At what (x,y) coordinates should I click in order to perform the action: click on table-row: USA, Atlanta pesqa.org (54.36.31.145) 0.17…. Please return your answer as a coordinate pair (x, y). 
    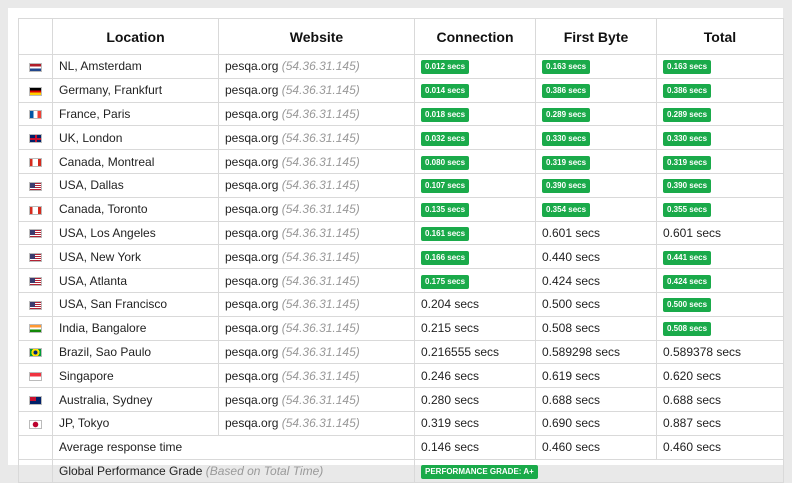
    Looking at the image, I should click on (401, 280).